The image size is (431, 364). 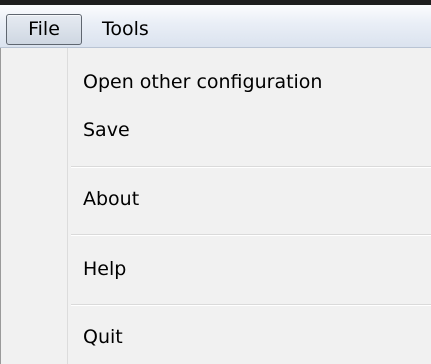 I want to click on menu-tools: Tools, so click(x=125, y=29).